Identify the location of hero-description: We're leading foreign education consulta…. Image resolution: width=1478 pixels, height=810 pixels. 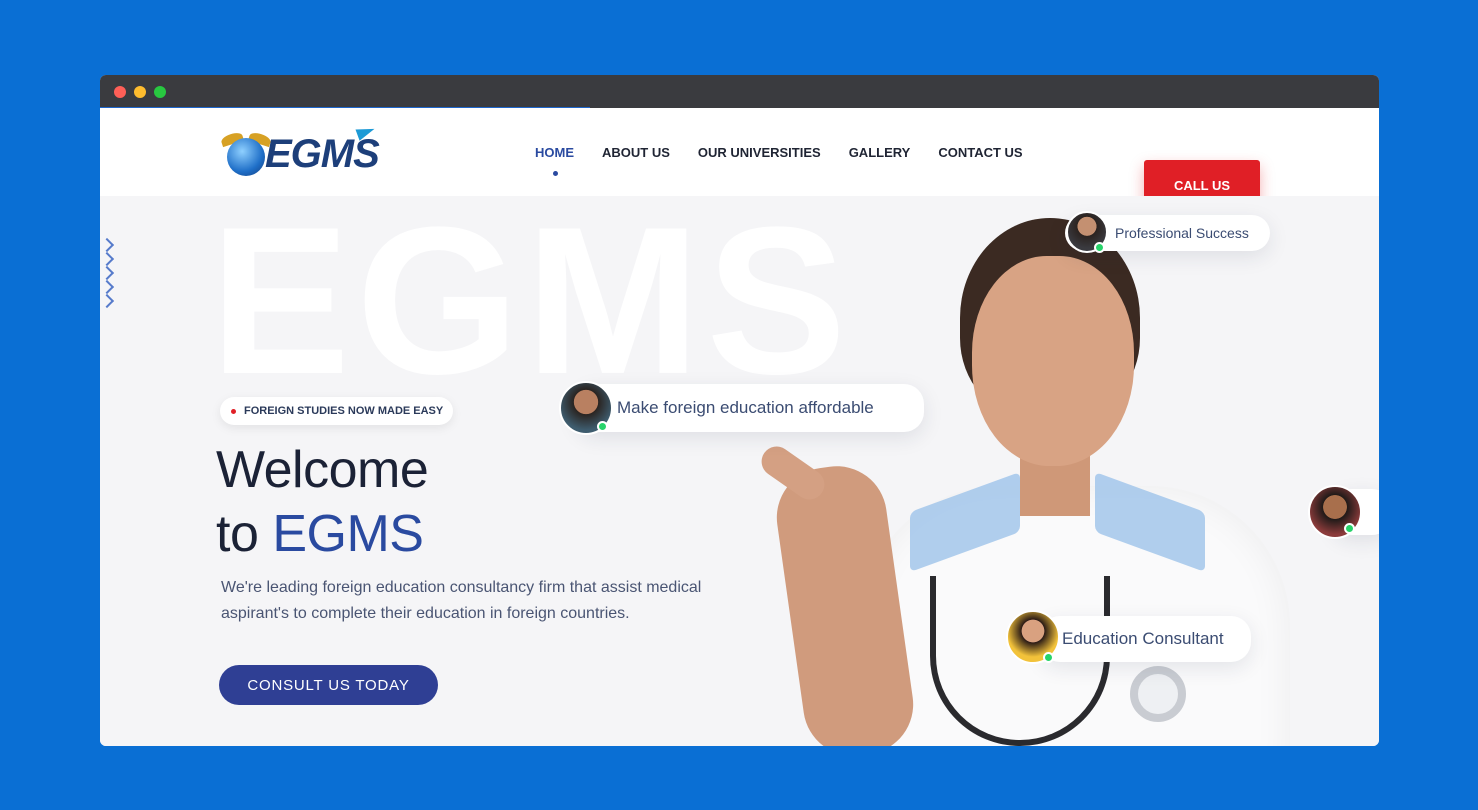
(461, 600).